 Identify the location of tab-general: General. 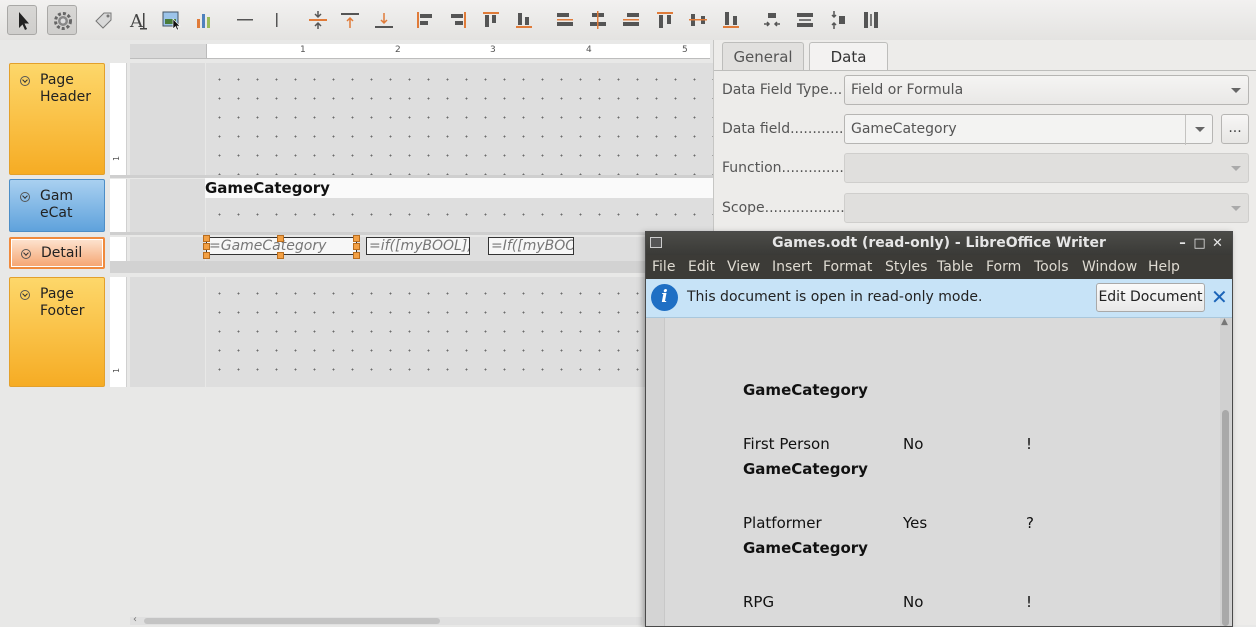
(763, 56).